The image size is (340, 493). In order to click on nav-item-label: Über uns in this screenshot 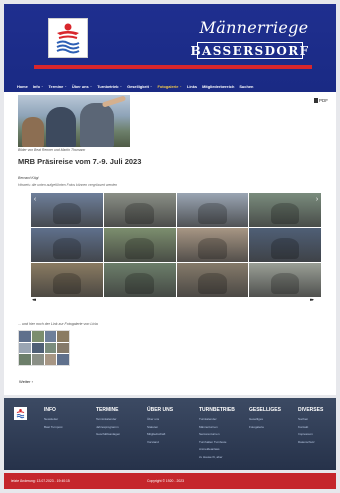, I will do `click(80, 86)`.